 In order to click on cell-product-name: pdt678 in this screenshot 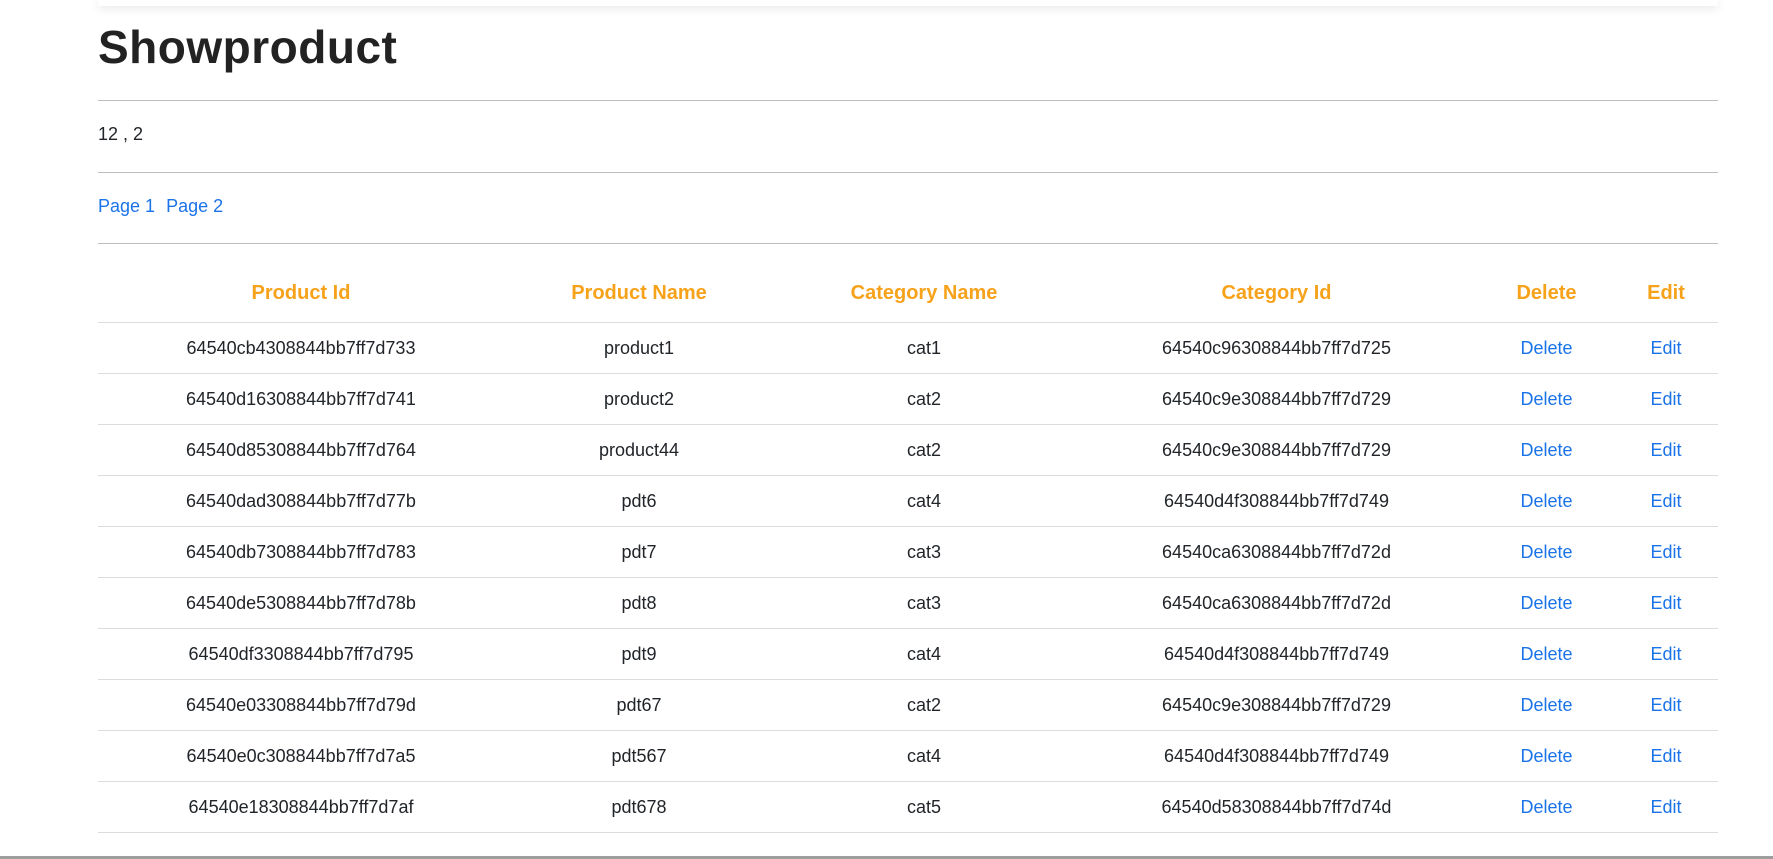, I will do `click(639, 807)`.